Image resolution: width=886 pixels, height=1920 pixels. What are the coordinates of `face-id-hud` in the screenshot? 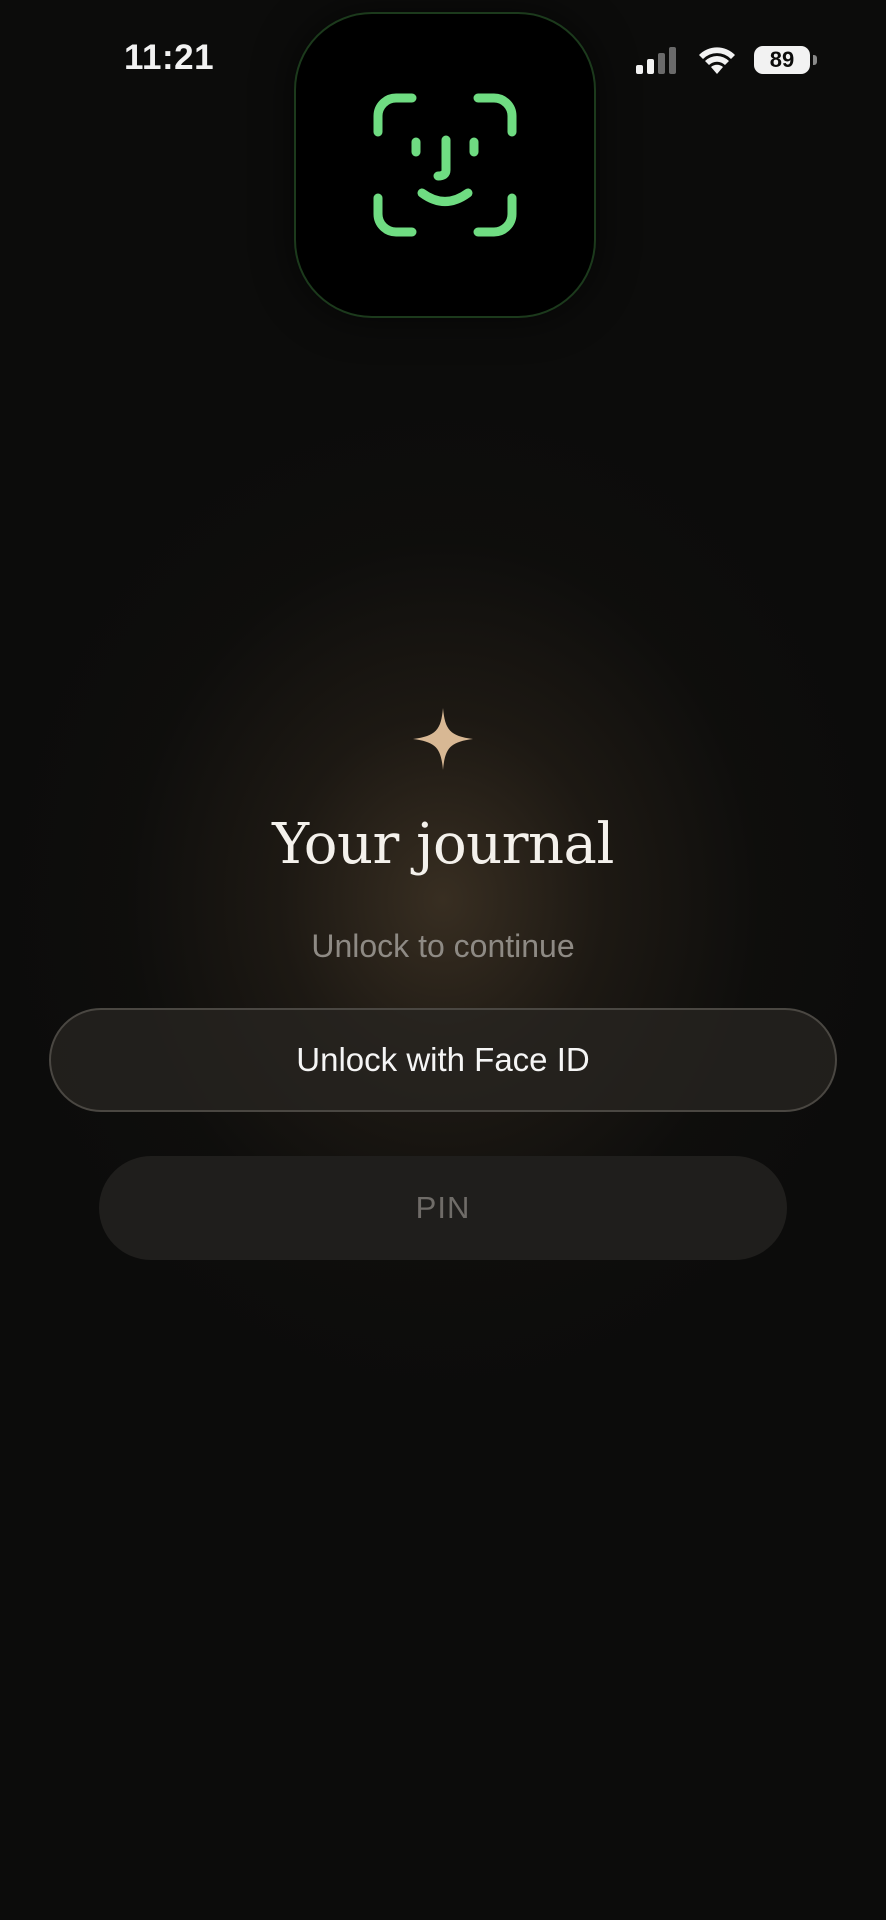 It's located at (445, 165).